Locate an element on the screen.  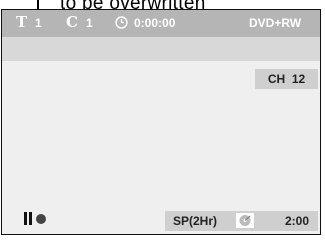
title-number: 1 is located at coordinates (38, 23).